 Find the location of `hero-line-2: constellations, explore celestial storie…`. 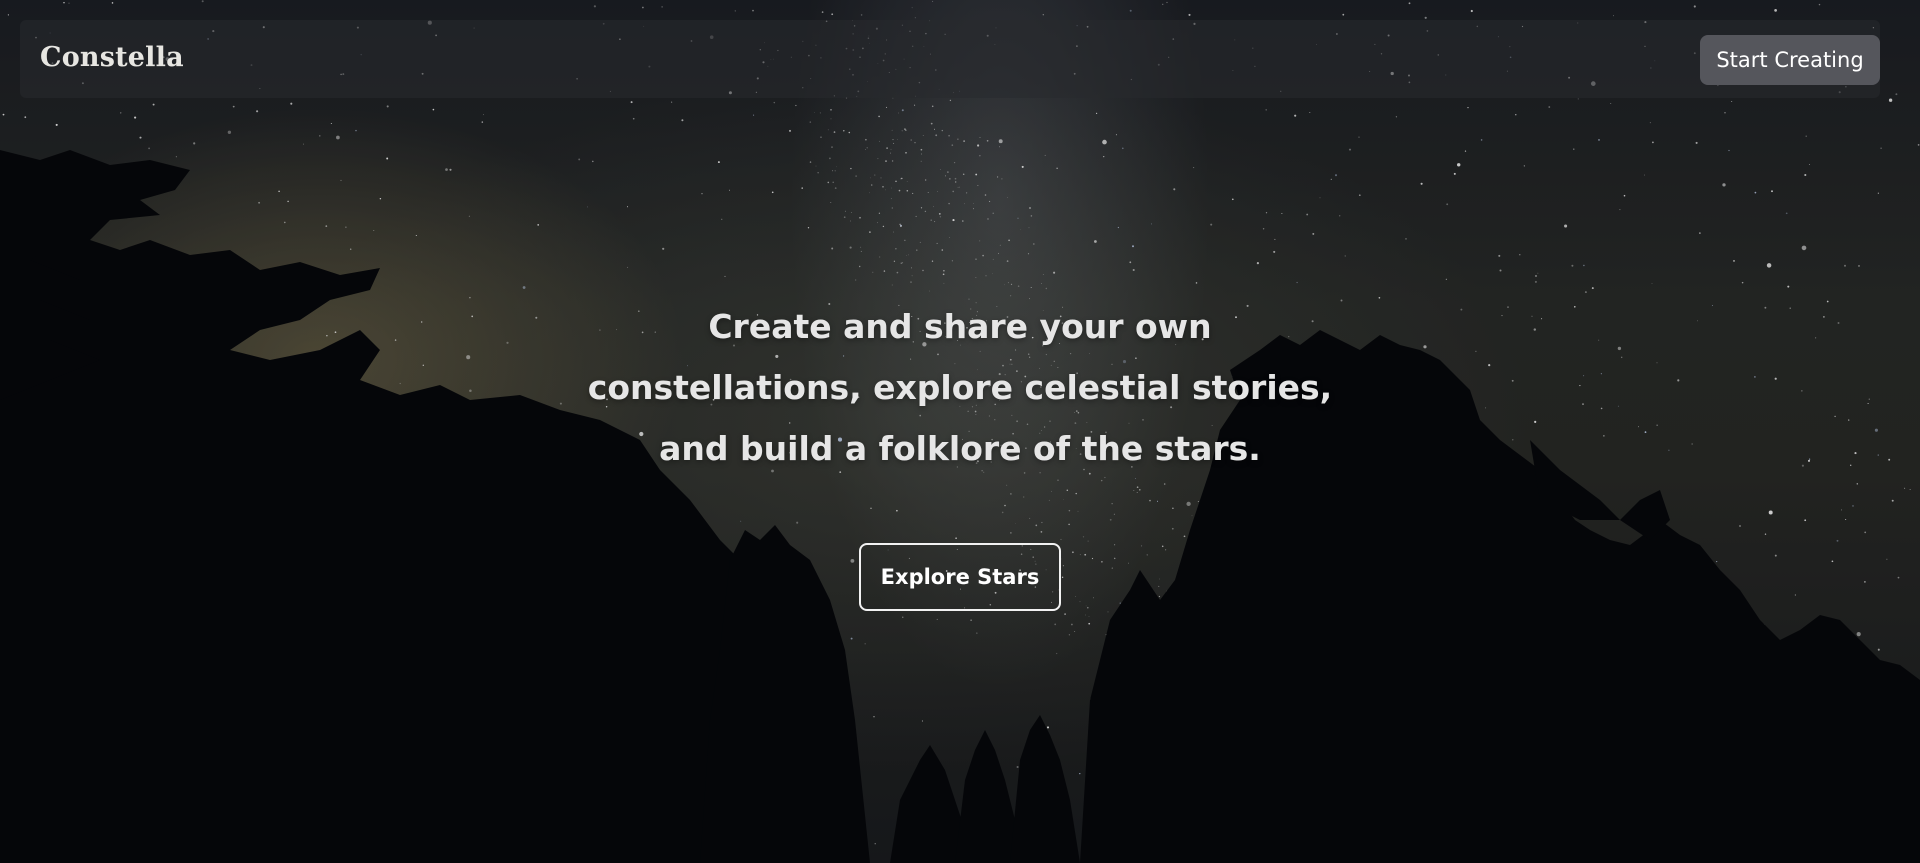

hero-line-2: constellations, explore celestial storie… is located at coordinates (960, 387).